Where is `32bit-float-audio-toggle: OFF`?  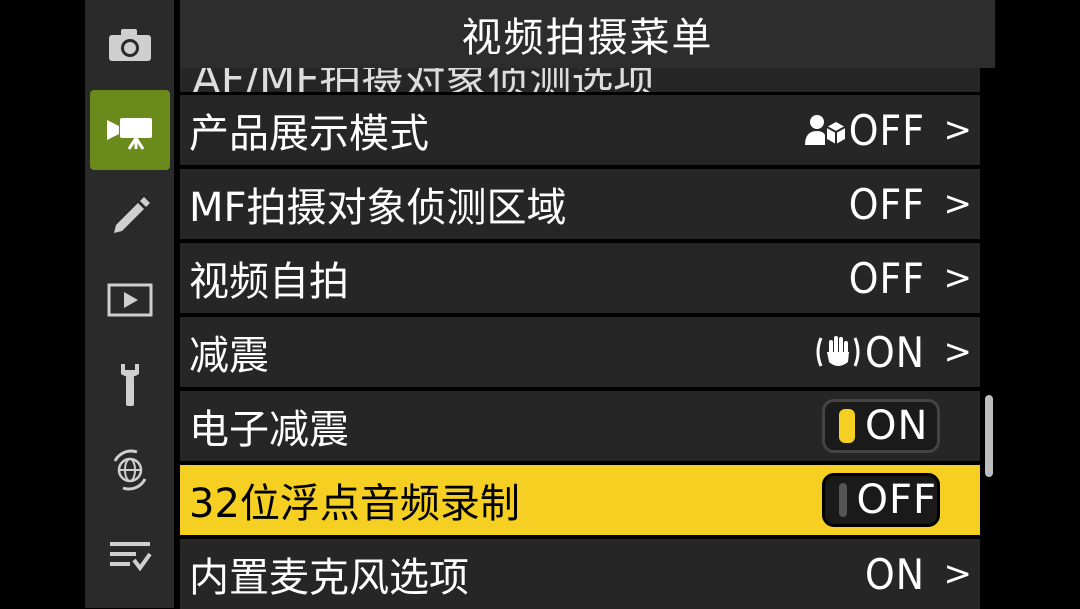
32bit-float-audio-toggle: OFF is located at coordinates (881, 500).